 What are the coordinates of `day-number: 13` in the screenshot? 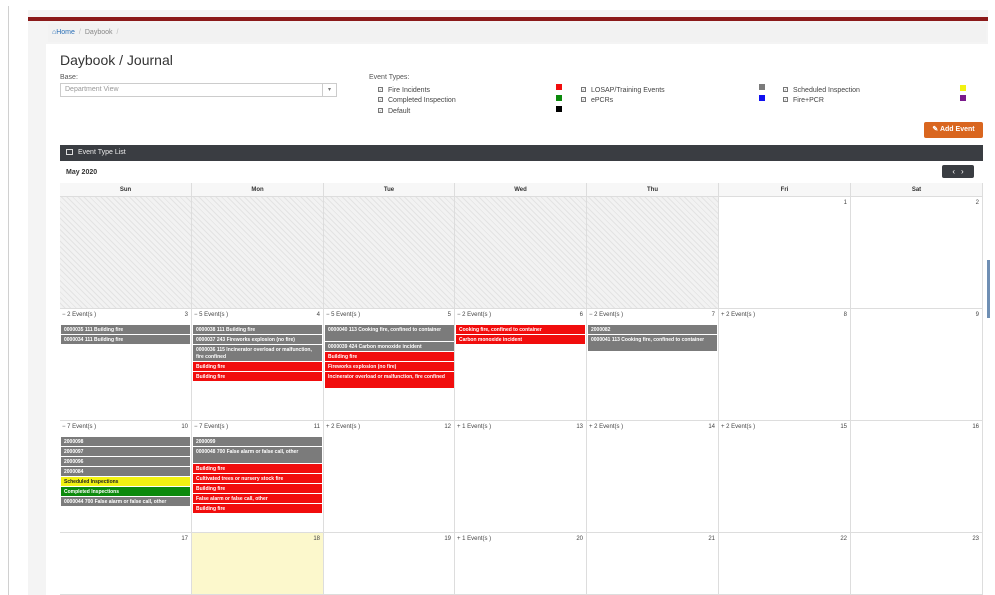 It's located at (579, 427).